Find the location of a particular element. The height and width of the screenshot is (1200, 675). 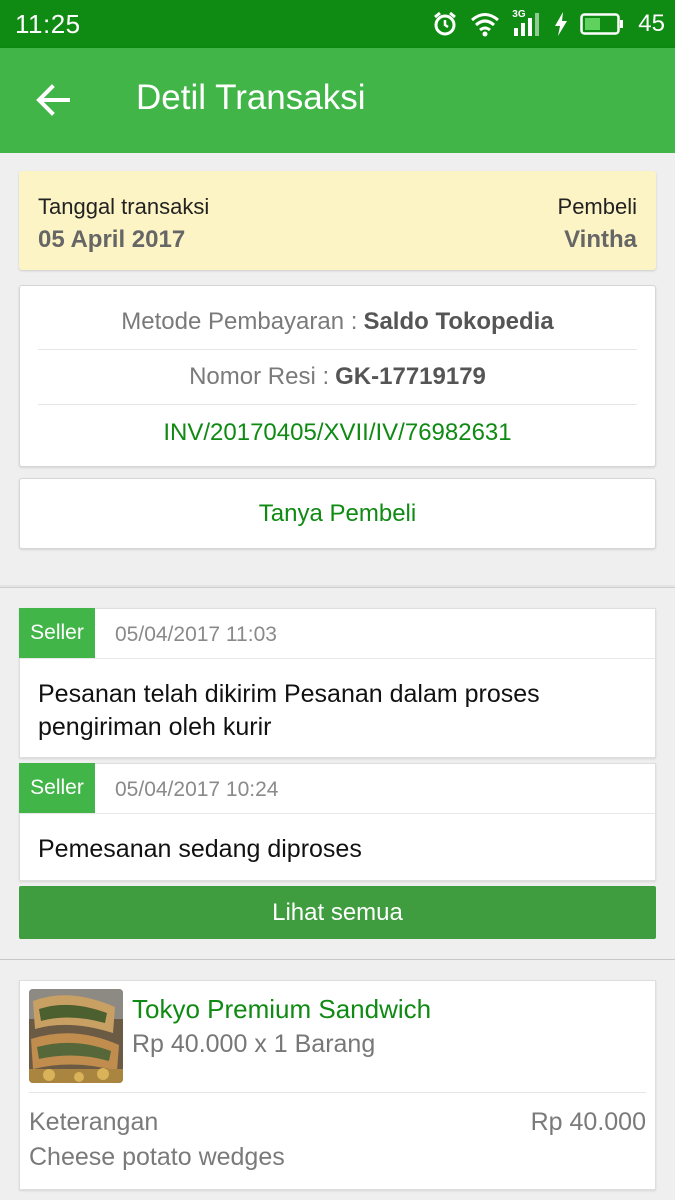

status-time: 11:25 is located at coordinates (48, 24).